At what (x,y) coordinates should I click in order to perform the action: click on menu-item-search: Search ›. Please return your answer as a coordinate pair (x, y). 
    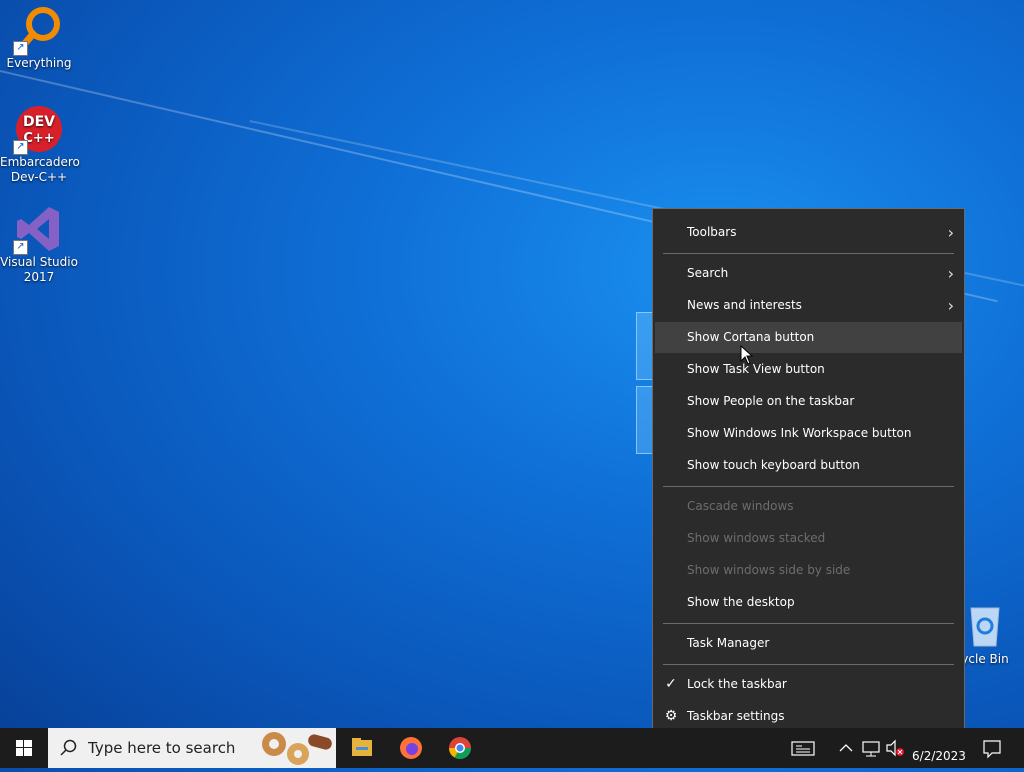
    Looking at the image, I should click on (808, 273).